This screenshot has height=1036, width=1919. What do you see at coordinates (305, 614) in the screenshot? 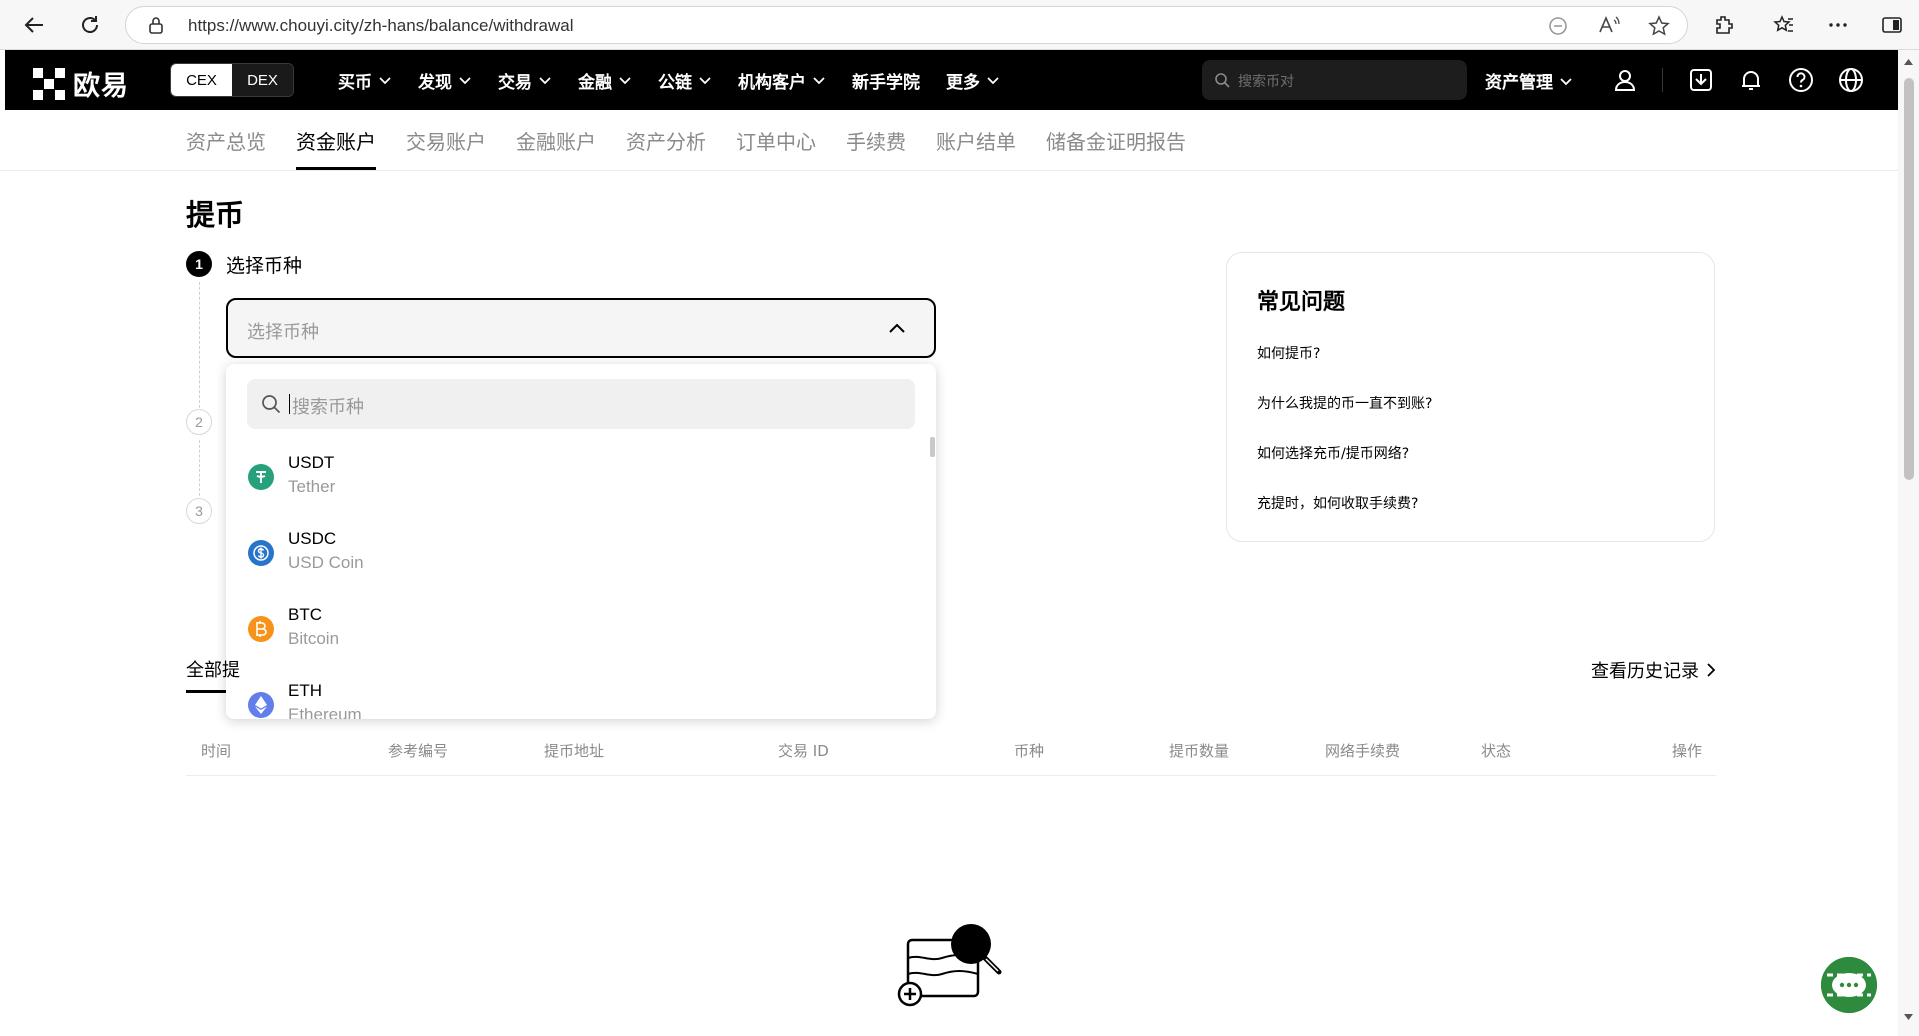
I see `coin-symbol: BTC` at bounding box center [305, 614].